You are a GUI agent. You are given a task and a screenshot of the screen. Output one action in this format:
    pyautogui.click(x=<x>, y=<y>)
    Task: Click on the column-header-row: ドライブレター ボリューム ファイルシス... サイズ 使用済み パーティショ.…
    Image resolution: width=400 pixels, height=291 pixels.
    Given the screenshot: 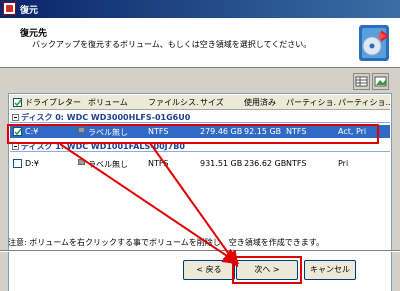 What is the action you would take?
    pyautogui.click(x=200, y=102)
    